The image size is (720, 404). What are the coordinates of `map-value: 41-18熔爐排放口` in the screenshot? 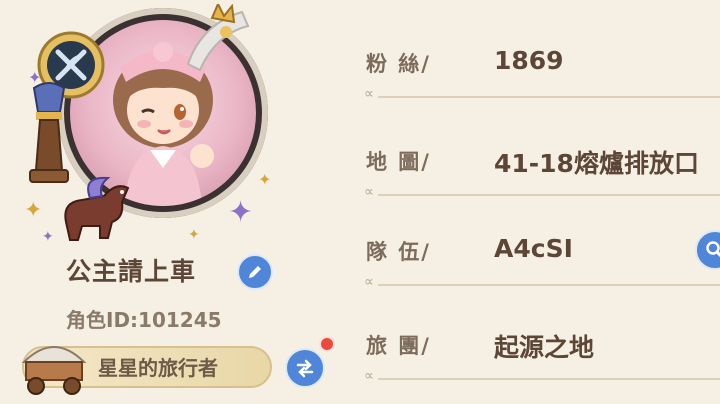 It's located at (596, 163).